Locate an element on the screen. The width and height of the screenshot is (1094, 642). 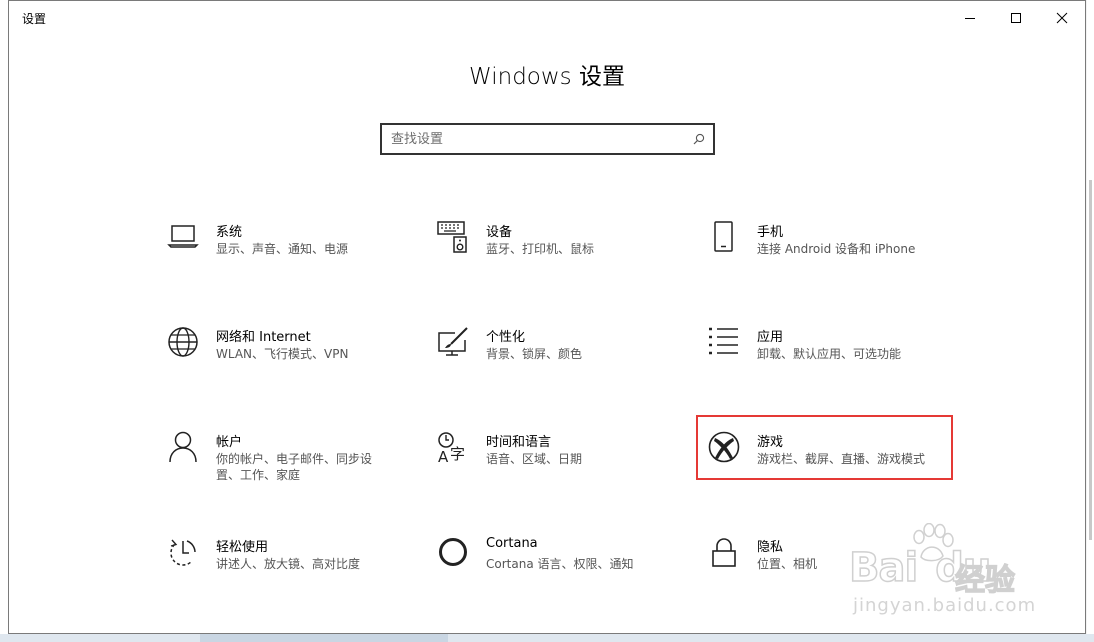
lock-icon is located at coordinates (724, 552).